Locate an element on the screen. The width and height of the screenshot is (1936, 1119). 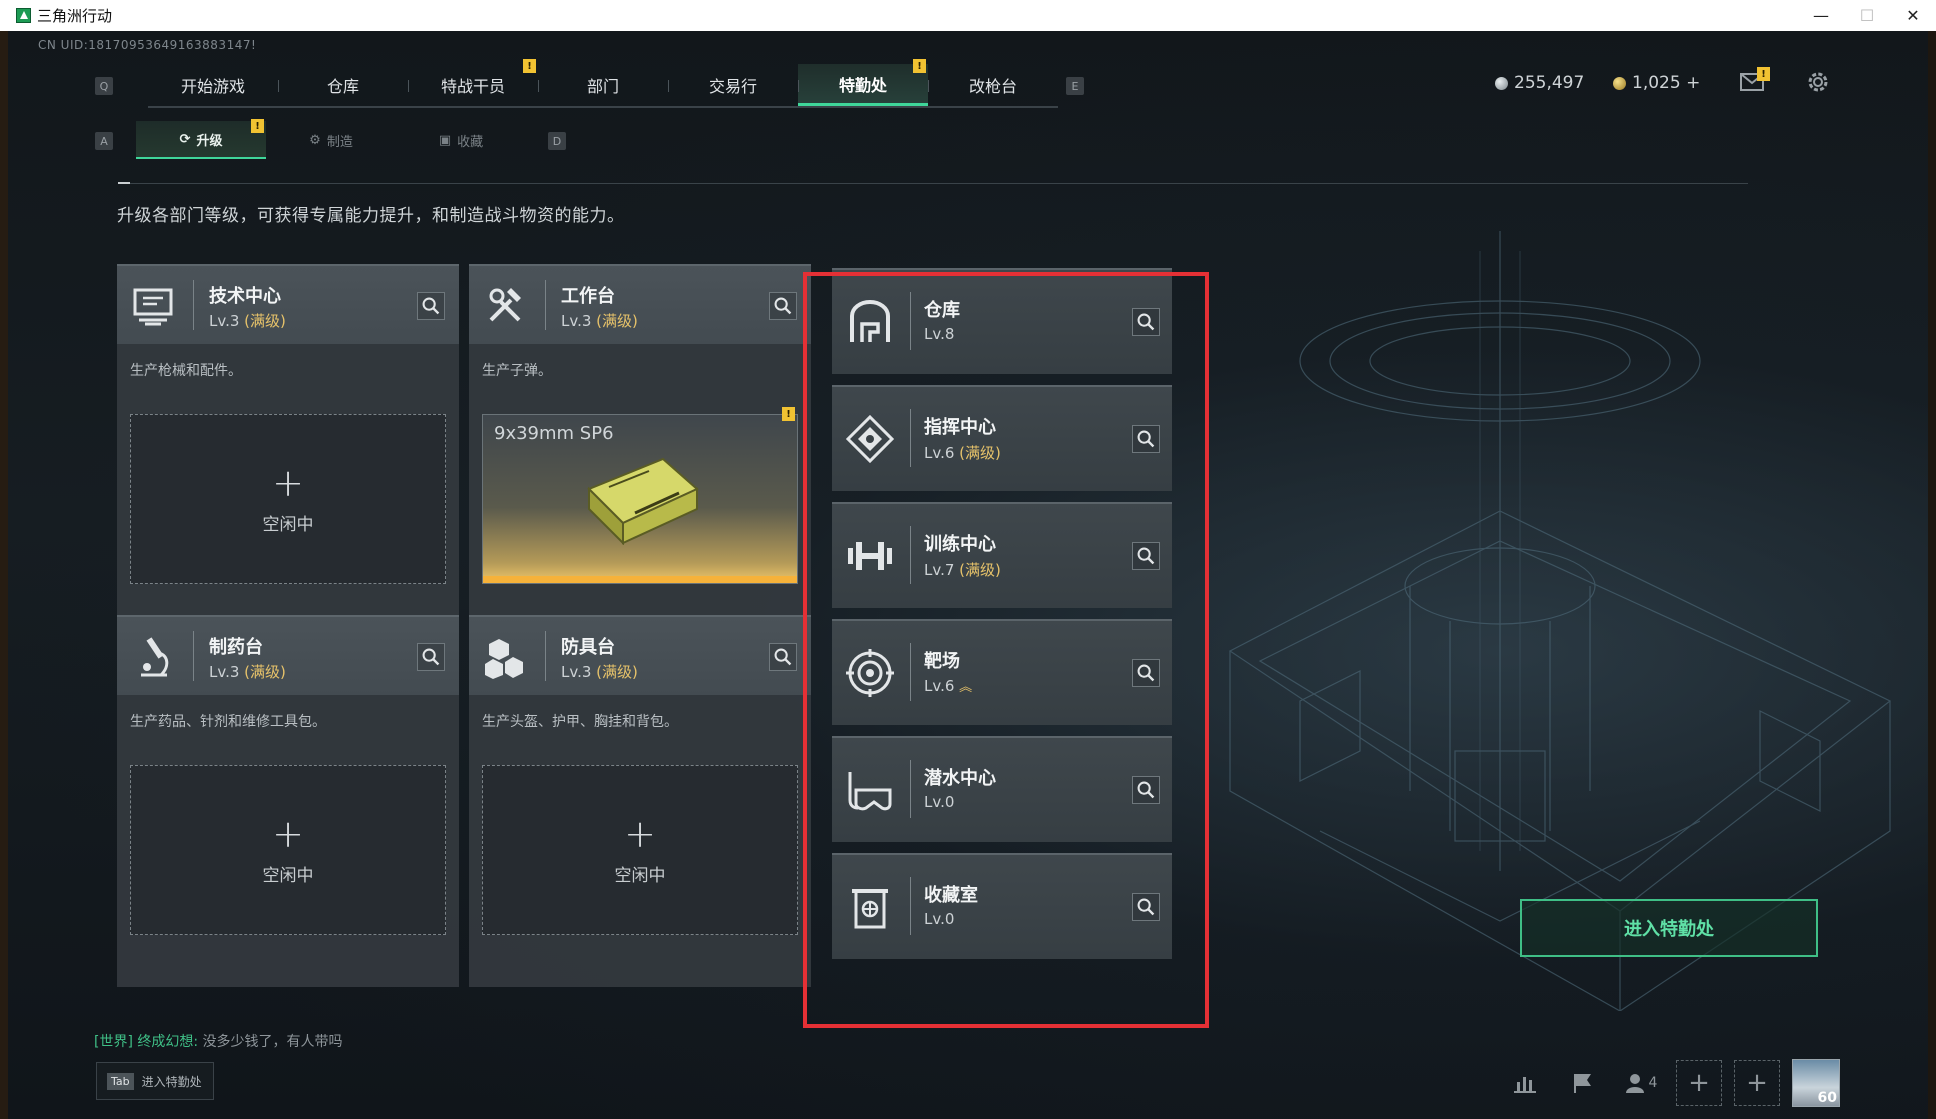
invite-slot-2: + is located at coordinates (1757, 1083).